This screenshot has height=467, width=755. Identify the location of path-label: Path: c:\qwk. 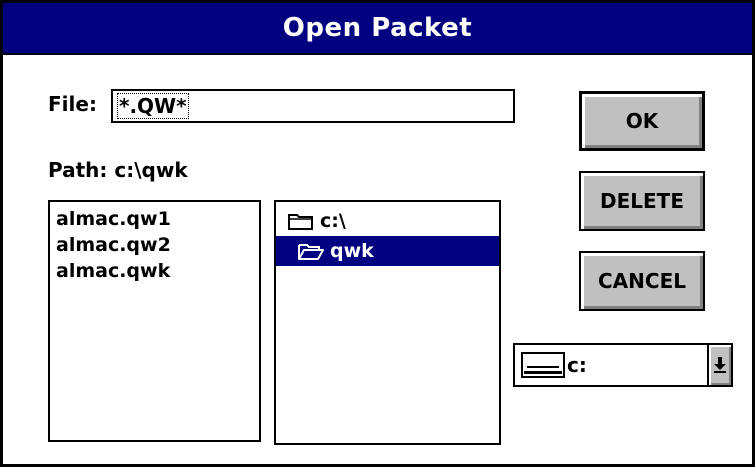
(118, 170).